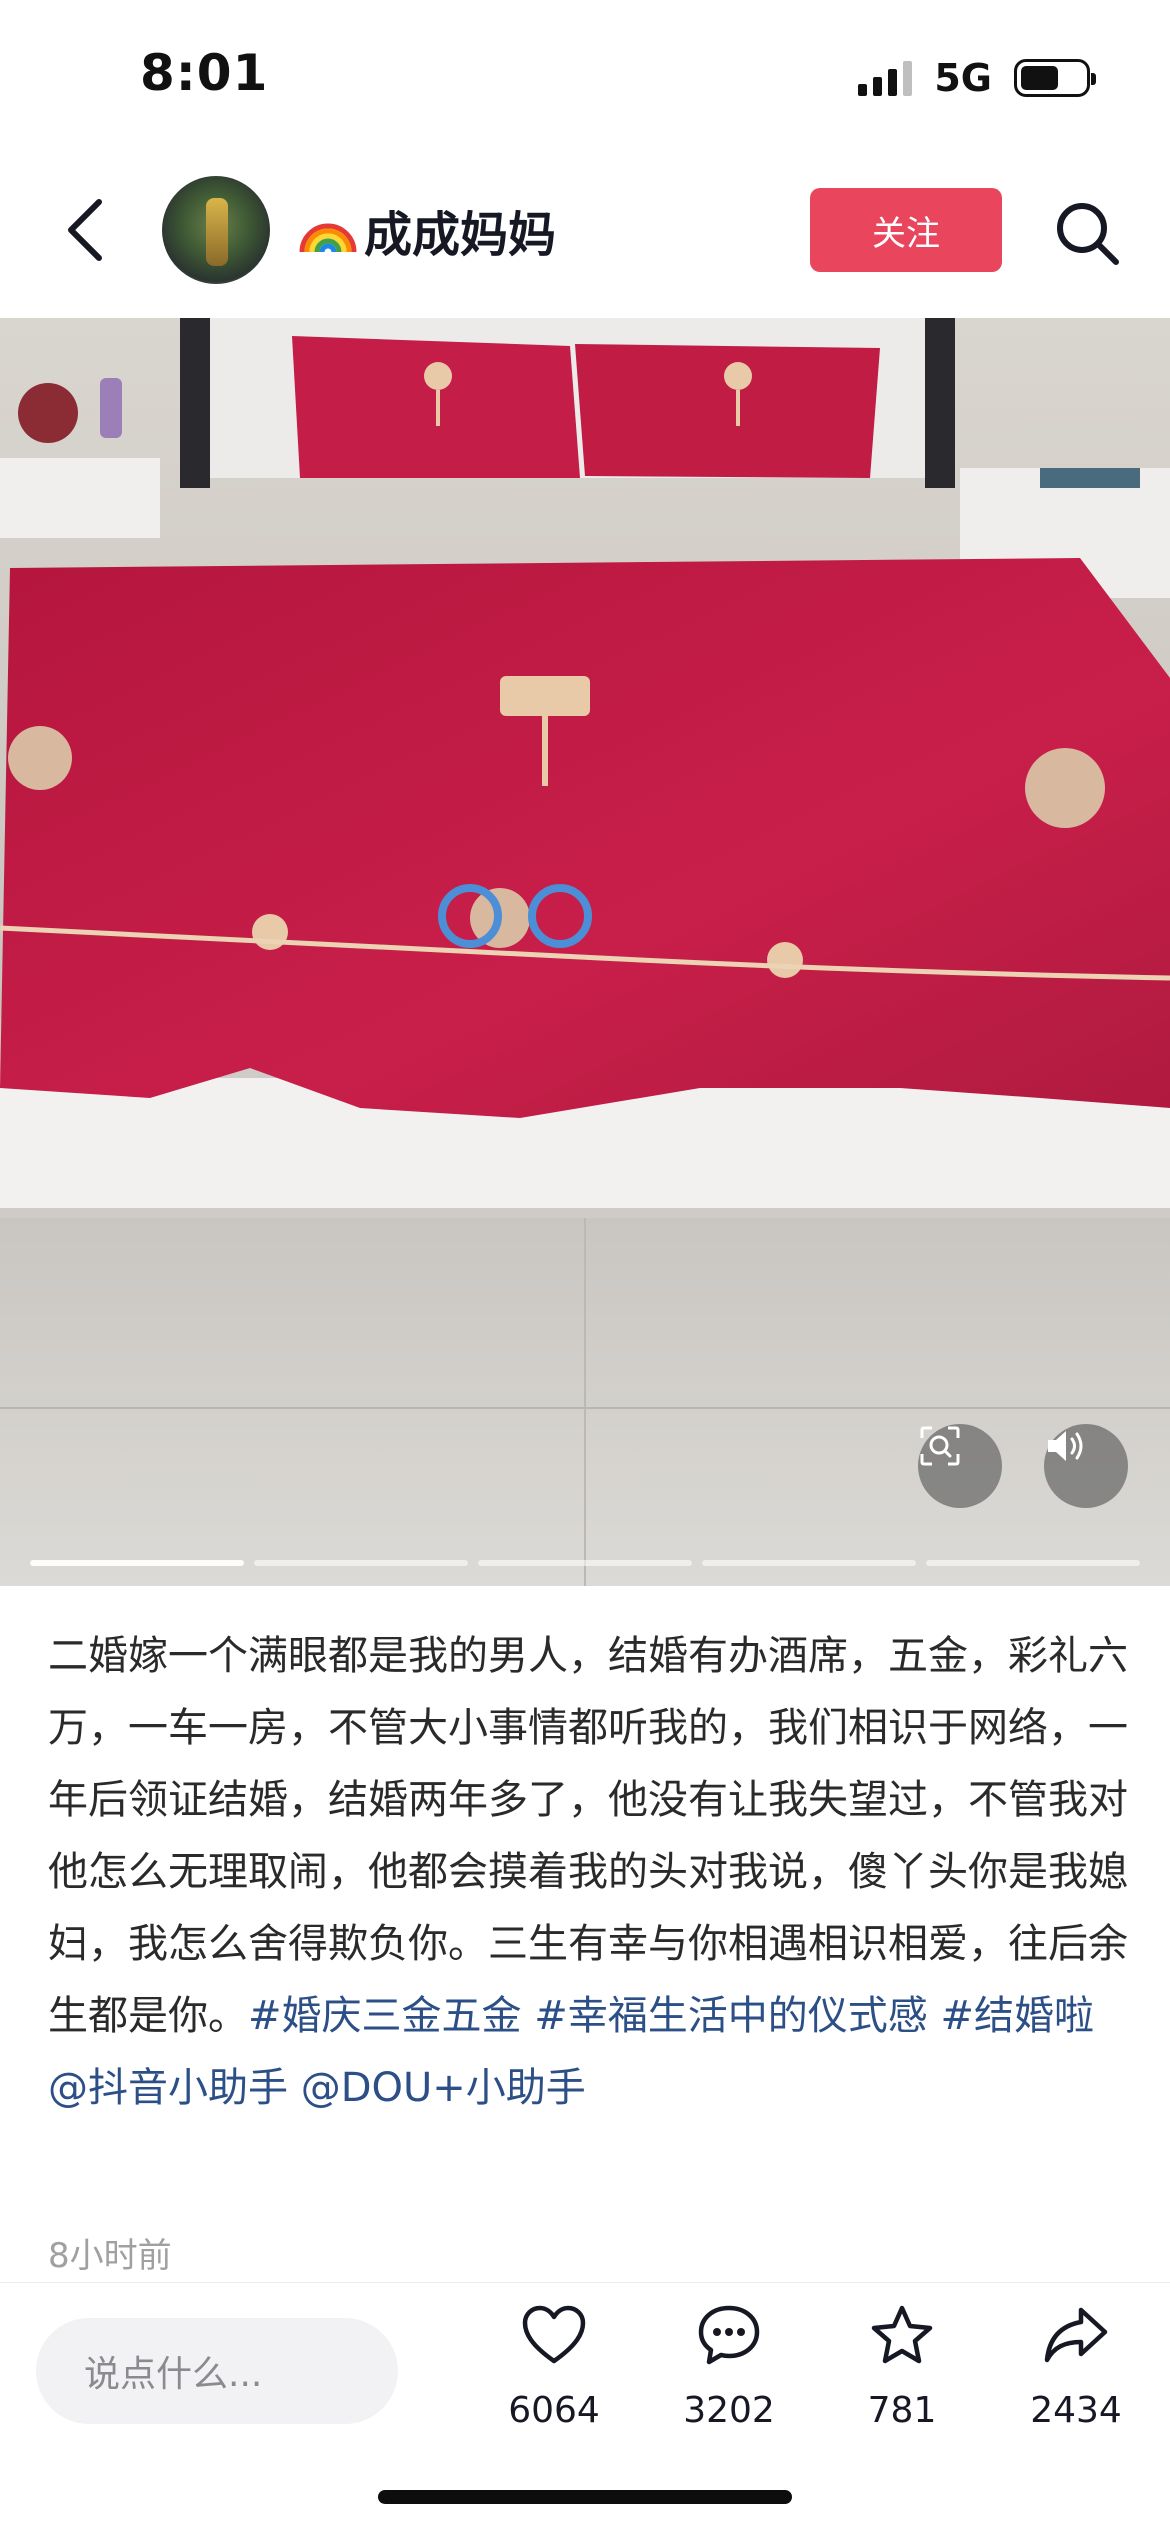 The image size is (1170, 2532). What do you see at coordinates (328, 238) in the screenshot?
I see `rainbow-icon` at bounding box center [328, 238].